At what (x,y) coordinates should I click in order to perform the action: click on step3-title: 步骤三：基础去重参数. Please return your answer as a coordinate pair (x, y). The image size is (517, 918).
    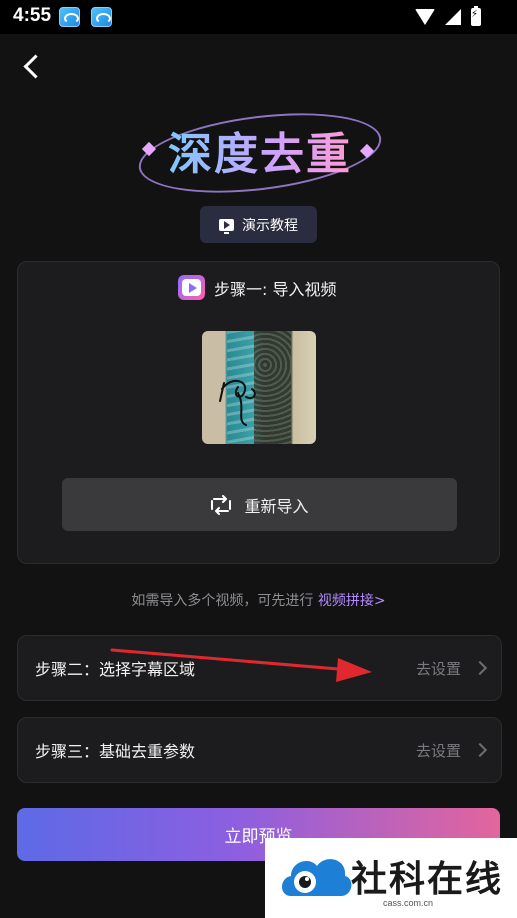
    Looking at the image, I should click on (115, 751).